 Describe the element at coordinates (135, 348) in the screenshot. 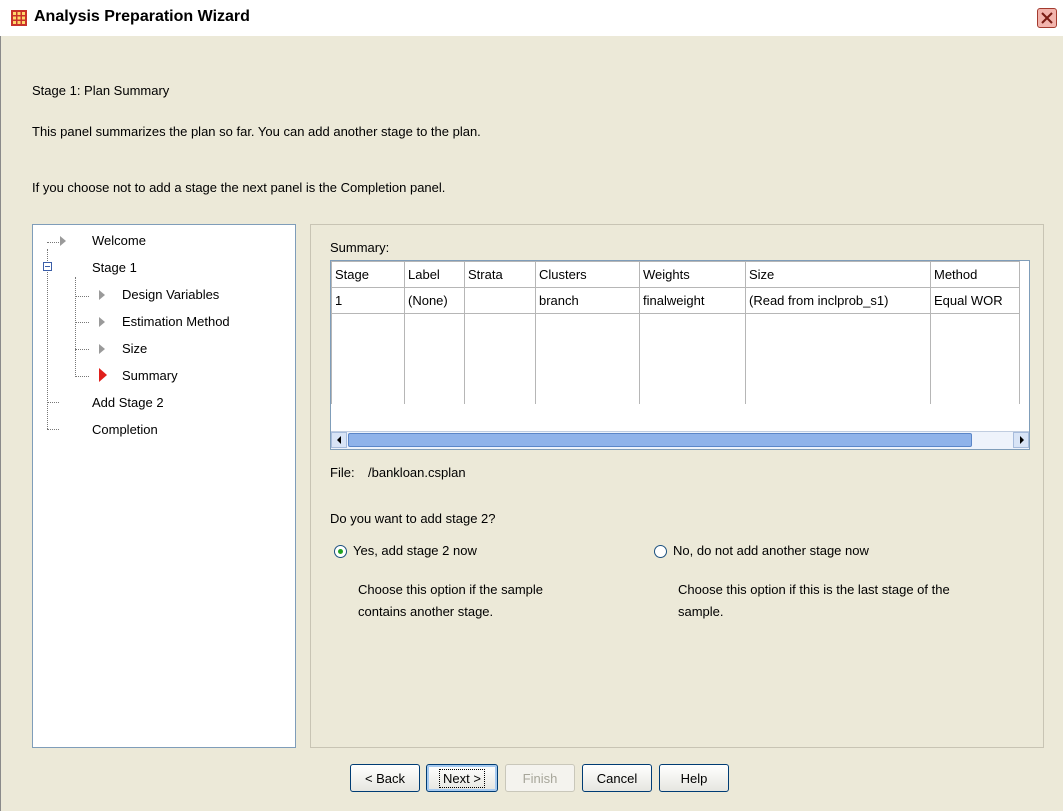

I see `tree-item-label: Size` at that location.